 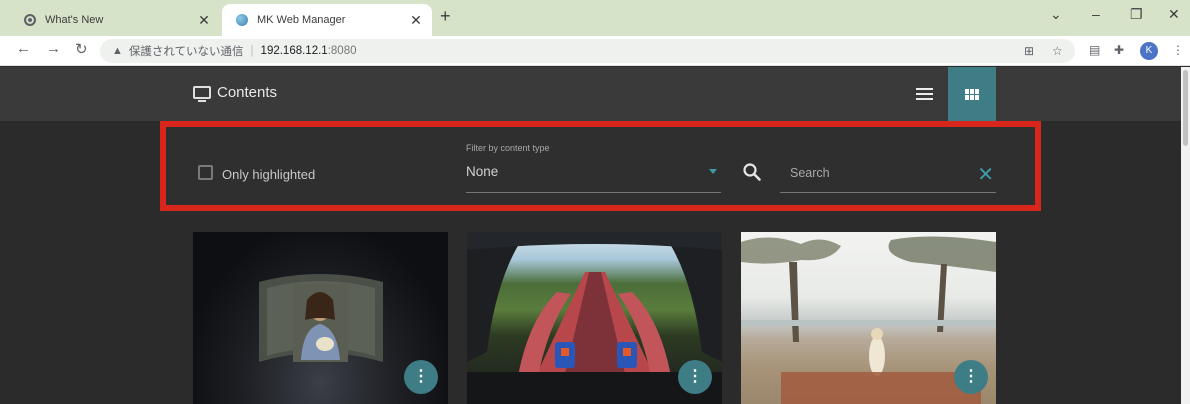 I want to click on forward-icon: →, so click(x=53, y=48).